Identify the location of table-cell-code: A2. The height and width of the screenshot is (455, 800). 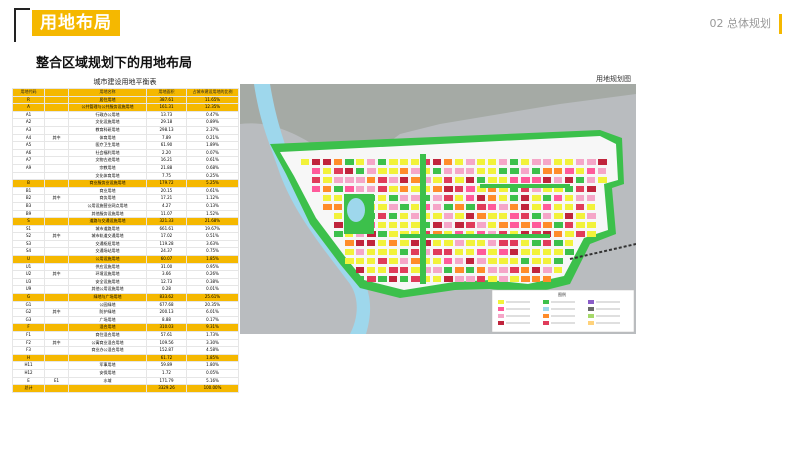
(28, 122).